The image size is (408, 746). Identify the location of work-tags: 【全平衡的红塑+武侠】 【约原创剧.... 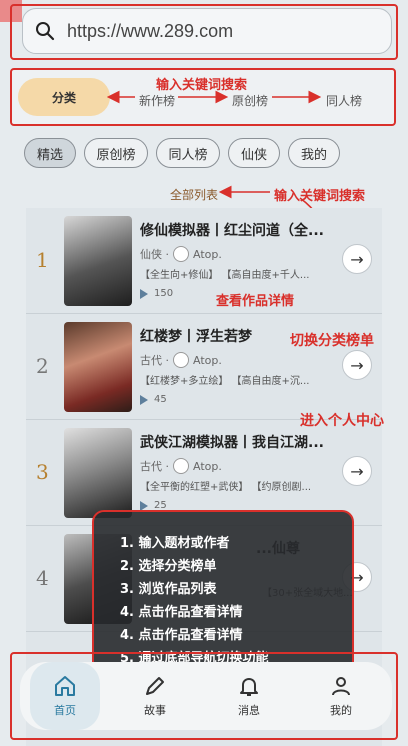
(226, 487).